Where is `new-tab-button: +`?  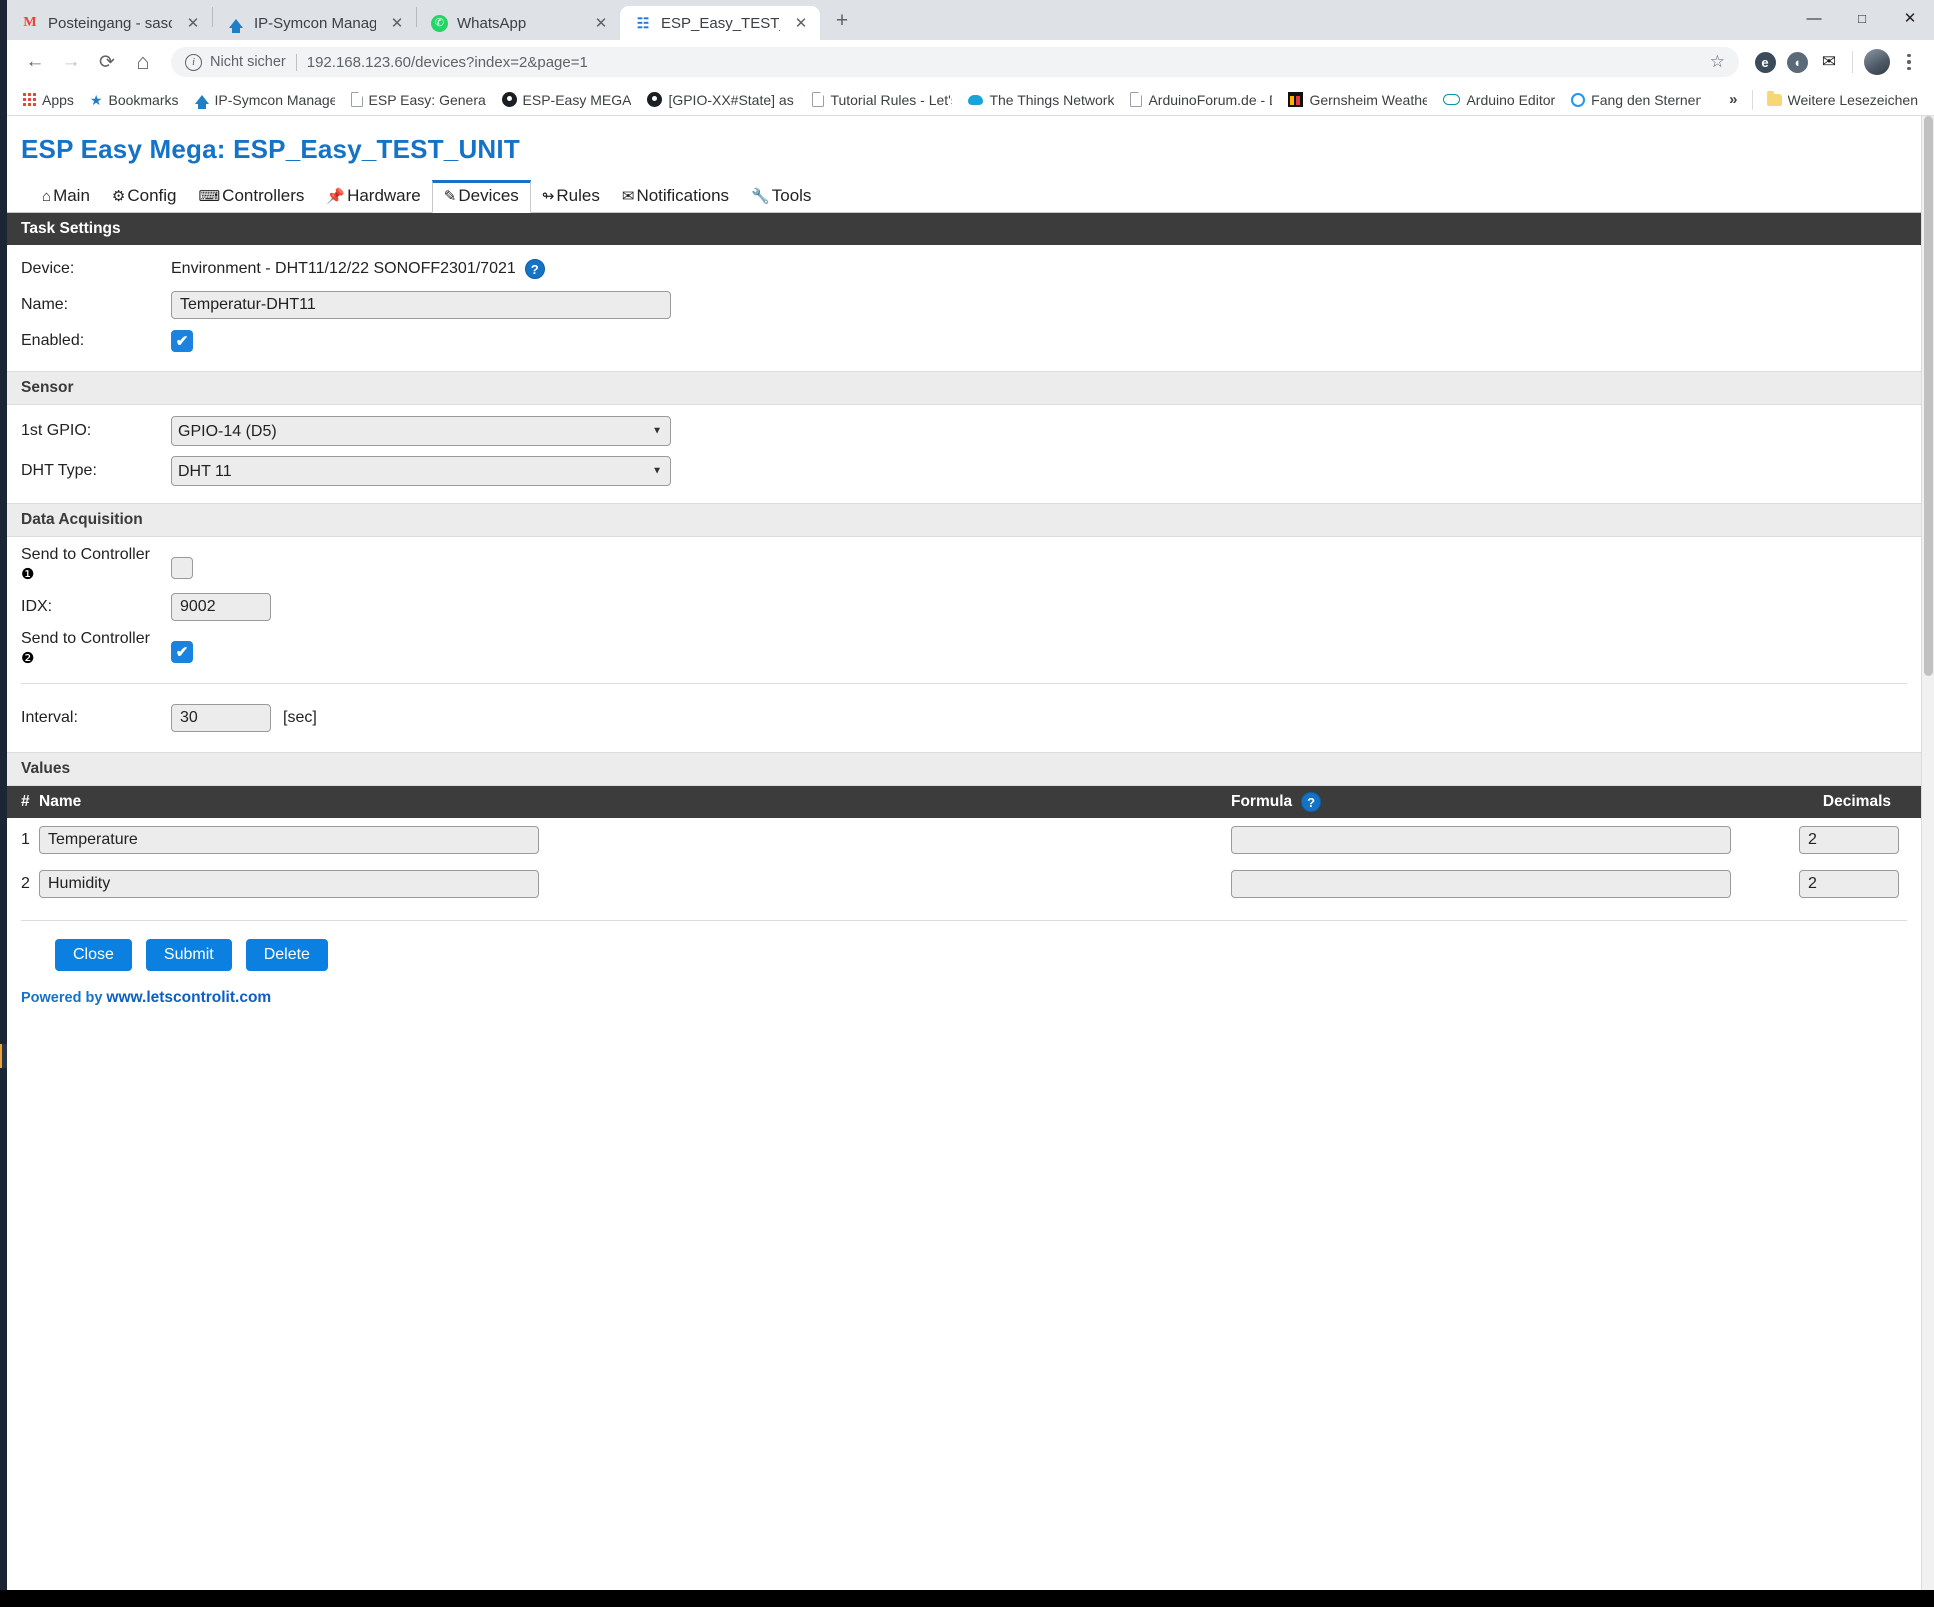
new-tab-button: + is located at coordinates (842, 21).